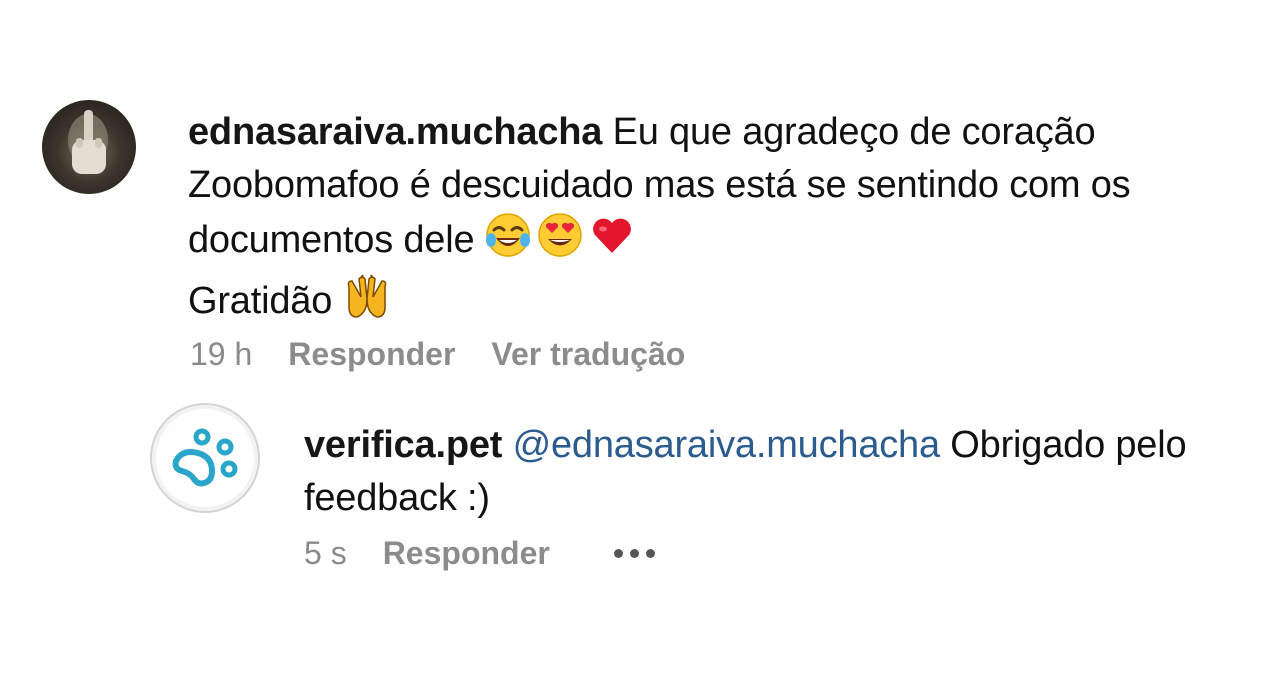 This screenshot has width=1280, height=698. I want to click on comment-timestamp: 19 h, so click(221, 354).